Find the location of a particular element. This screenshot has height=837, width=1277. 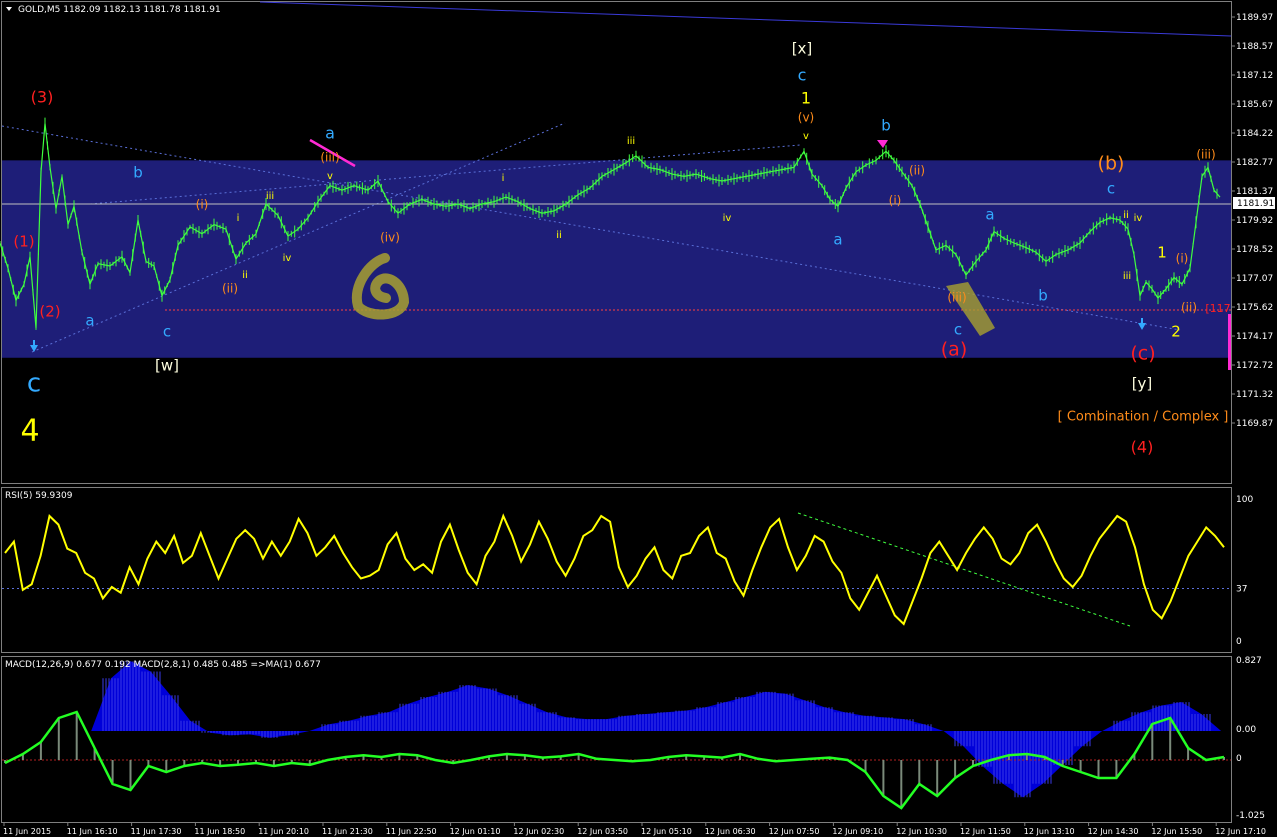

rsi-trendline is located at coordinates (964, 569).